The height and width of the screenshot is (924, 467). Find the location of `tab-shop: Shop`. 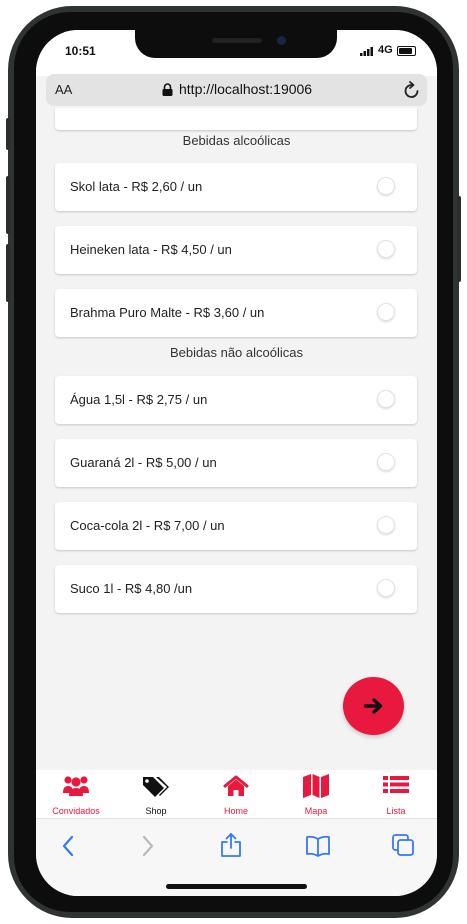

tab-shop: Shop is located at coordinates (156, 794).